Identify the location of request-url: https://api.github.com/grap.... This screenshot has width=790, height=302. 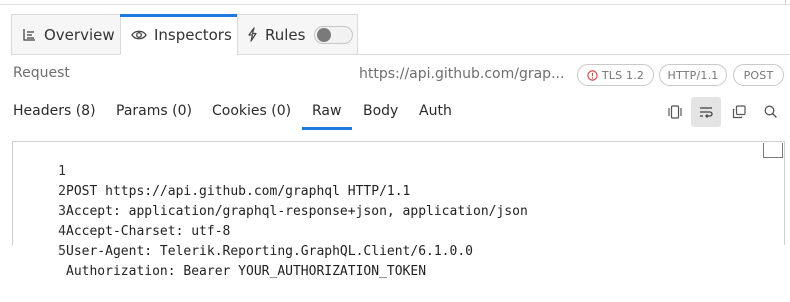
(462, 74).